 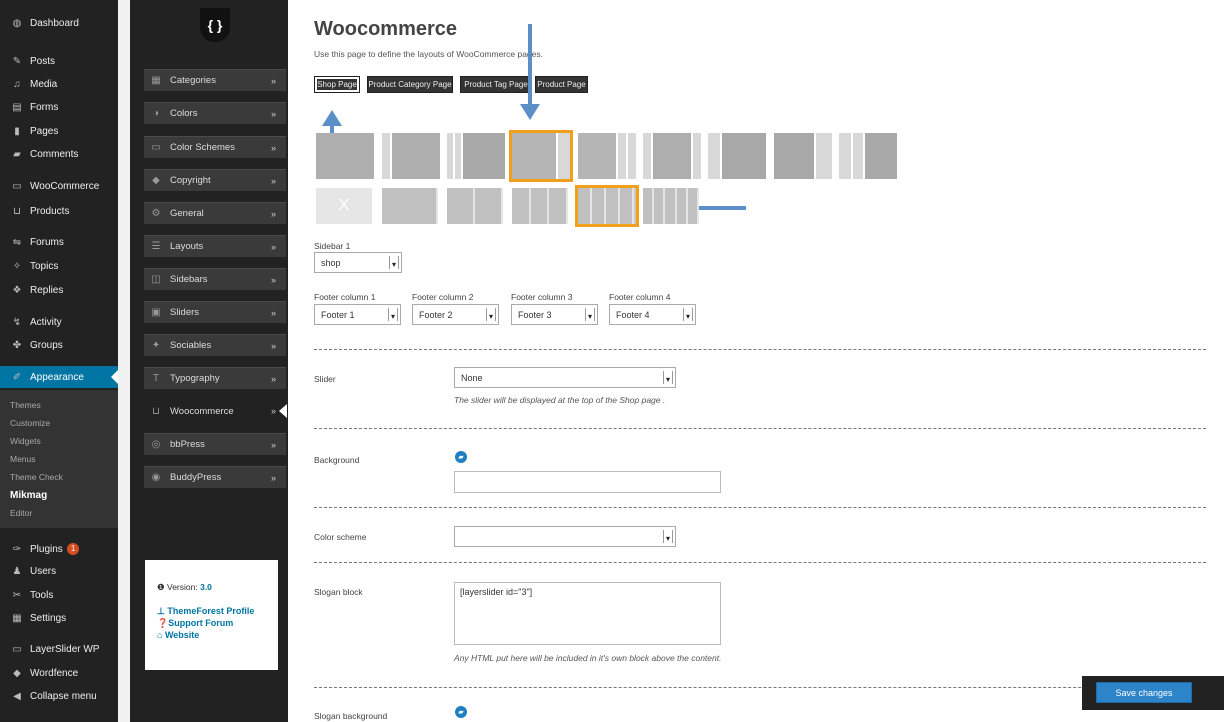 What do you see at coordinates (156, 180) in the screenshot?
I see `copyright-icon: ◆` at bounding box center [156, 180].